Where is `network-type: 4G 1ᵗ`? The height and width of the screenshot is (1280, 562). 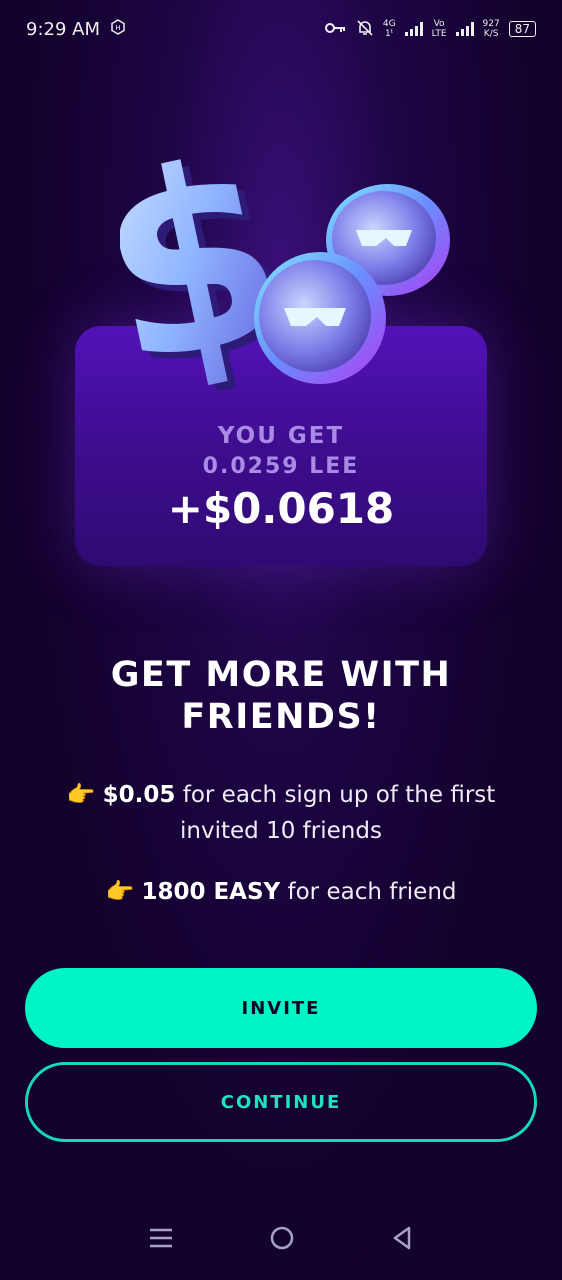
network-type: 4G 1ᵗ is located at coordinates (389, 29).